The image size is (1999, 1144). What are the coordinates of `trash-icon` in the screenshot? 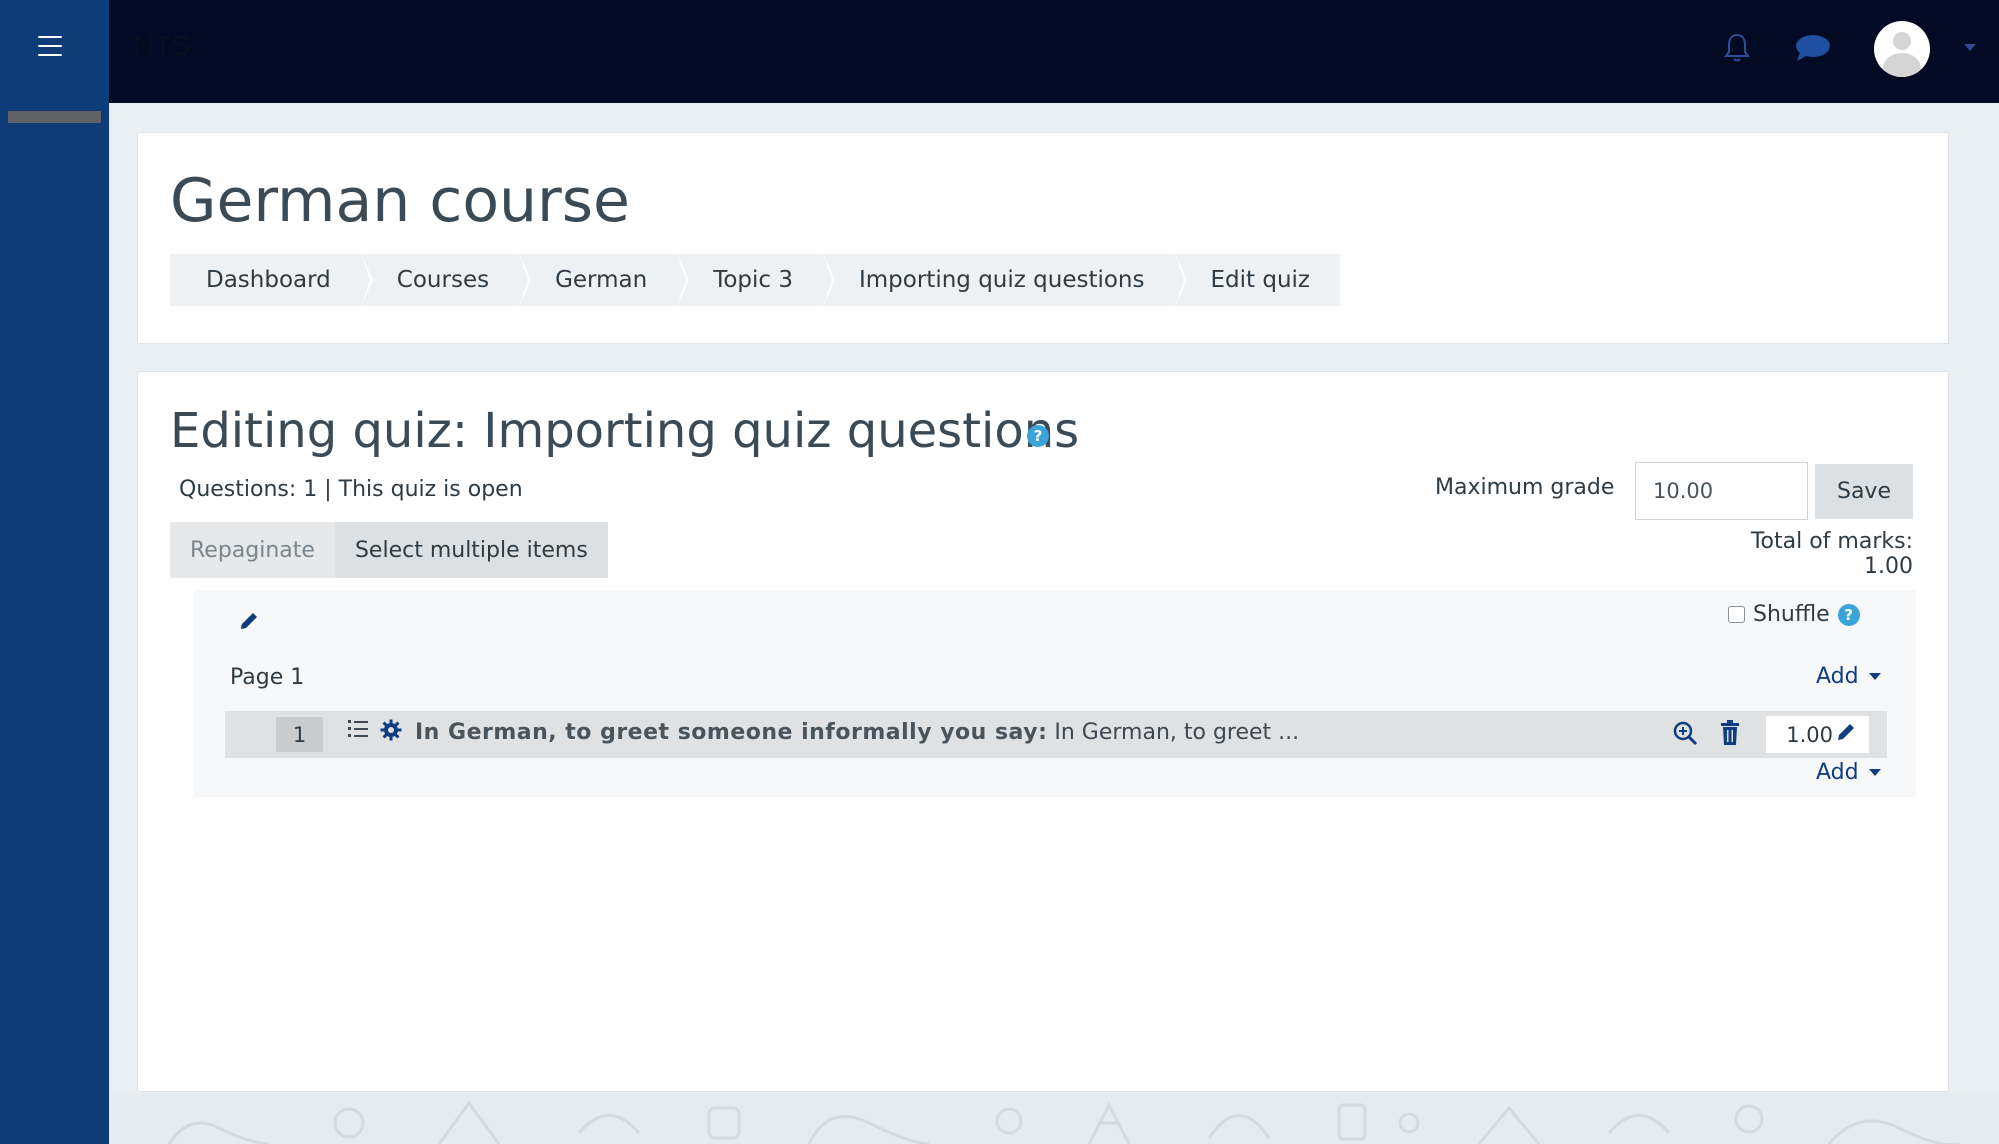 It's located at (1730, 735).